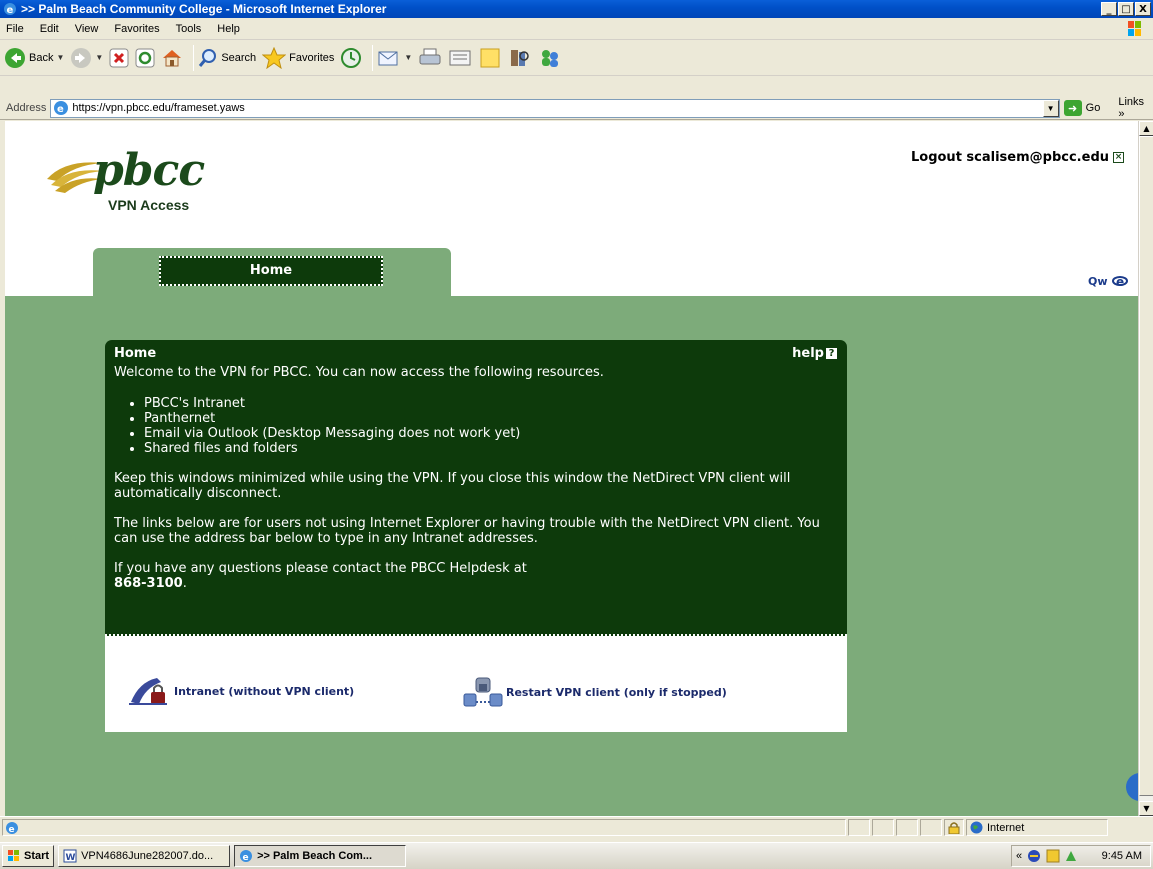 This screenshot has width=1153, height=869. Describe the element at coordinates (1132, 787) in the screenshot. I see `globe-icon` at that location.